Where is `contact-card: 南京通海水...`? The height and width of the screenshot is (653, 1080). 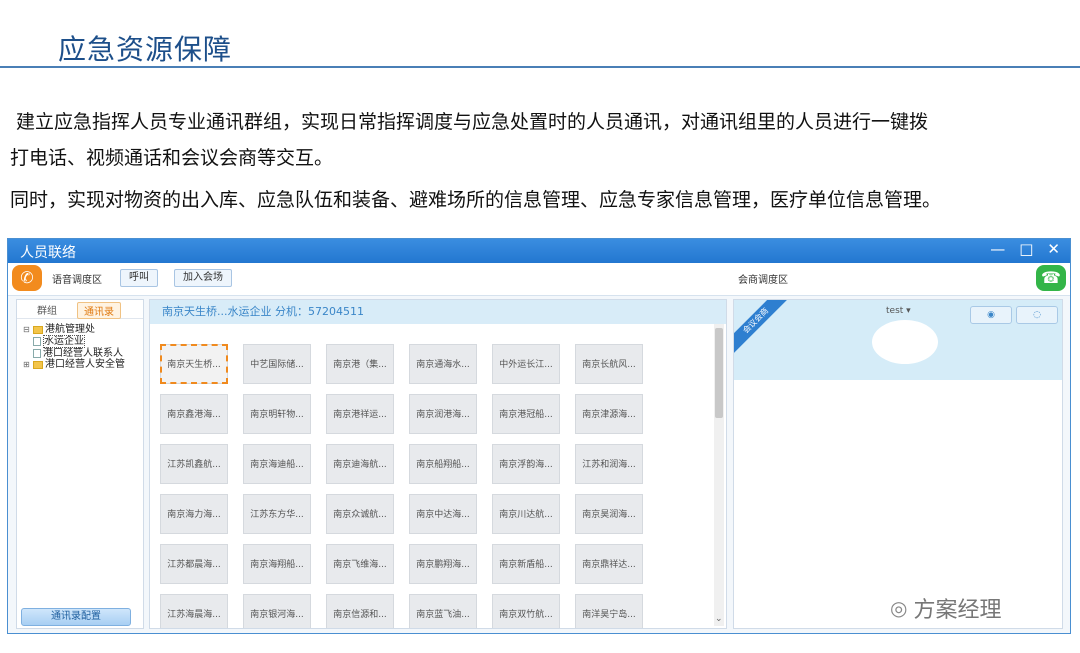
contact-card: 南京通海水... is located at coordinates (443, 364).